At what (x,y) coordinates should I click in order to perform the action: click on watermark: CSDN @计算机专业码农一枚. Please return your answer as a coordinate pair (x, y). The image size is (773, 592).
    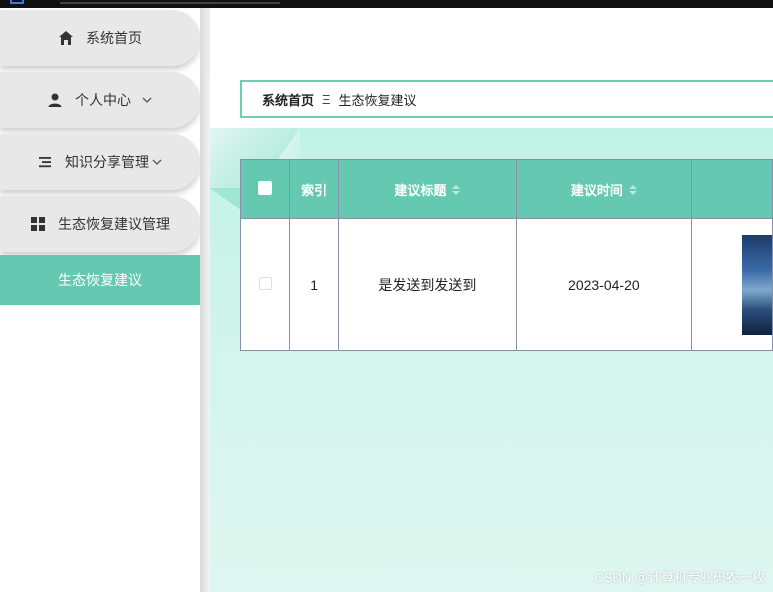
    Looking at the image, I should click on (679, 577).